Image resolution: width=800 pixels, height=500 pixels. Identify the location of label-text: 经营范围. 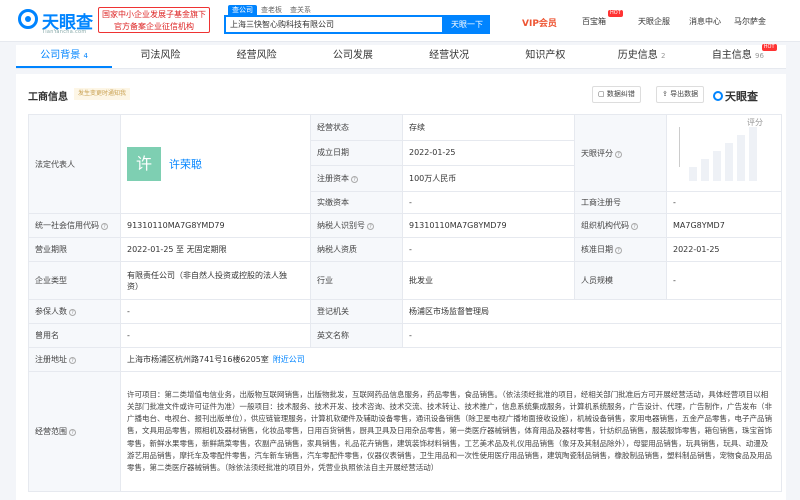
(51, 431).